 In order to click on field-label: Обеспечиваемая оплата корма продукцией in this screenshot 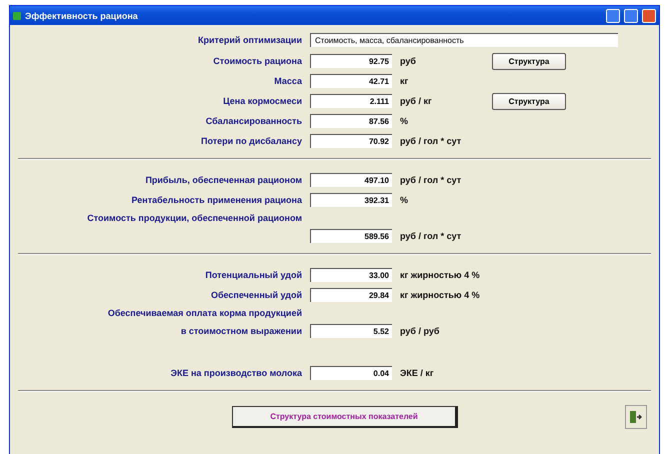, I will do `click(204, 313)`.